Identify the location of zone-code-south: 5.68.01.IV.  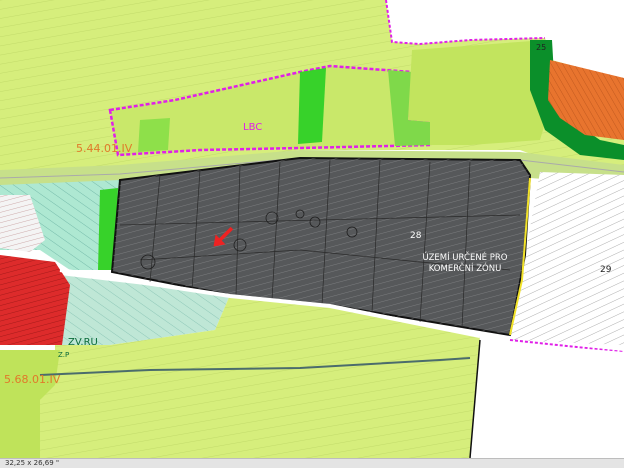
(32, 379).